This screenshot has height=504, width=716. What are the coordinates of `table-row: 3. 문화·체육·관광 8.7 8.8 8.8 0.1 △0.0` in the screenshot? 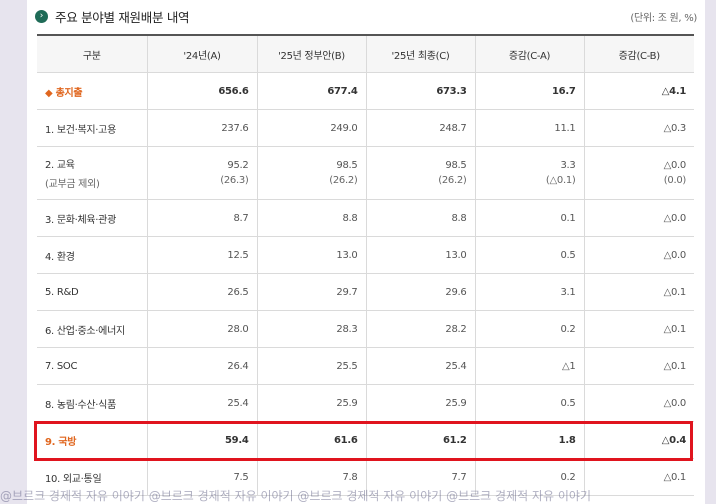 It's located at (365, 218).